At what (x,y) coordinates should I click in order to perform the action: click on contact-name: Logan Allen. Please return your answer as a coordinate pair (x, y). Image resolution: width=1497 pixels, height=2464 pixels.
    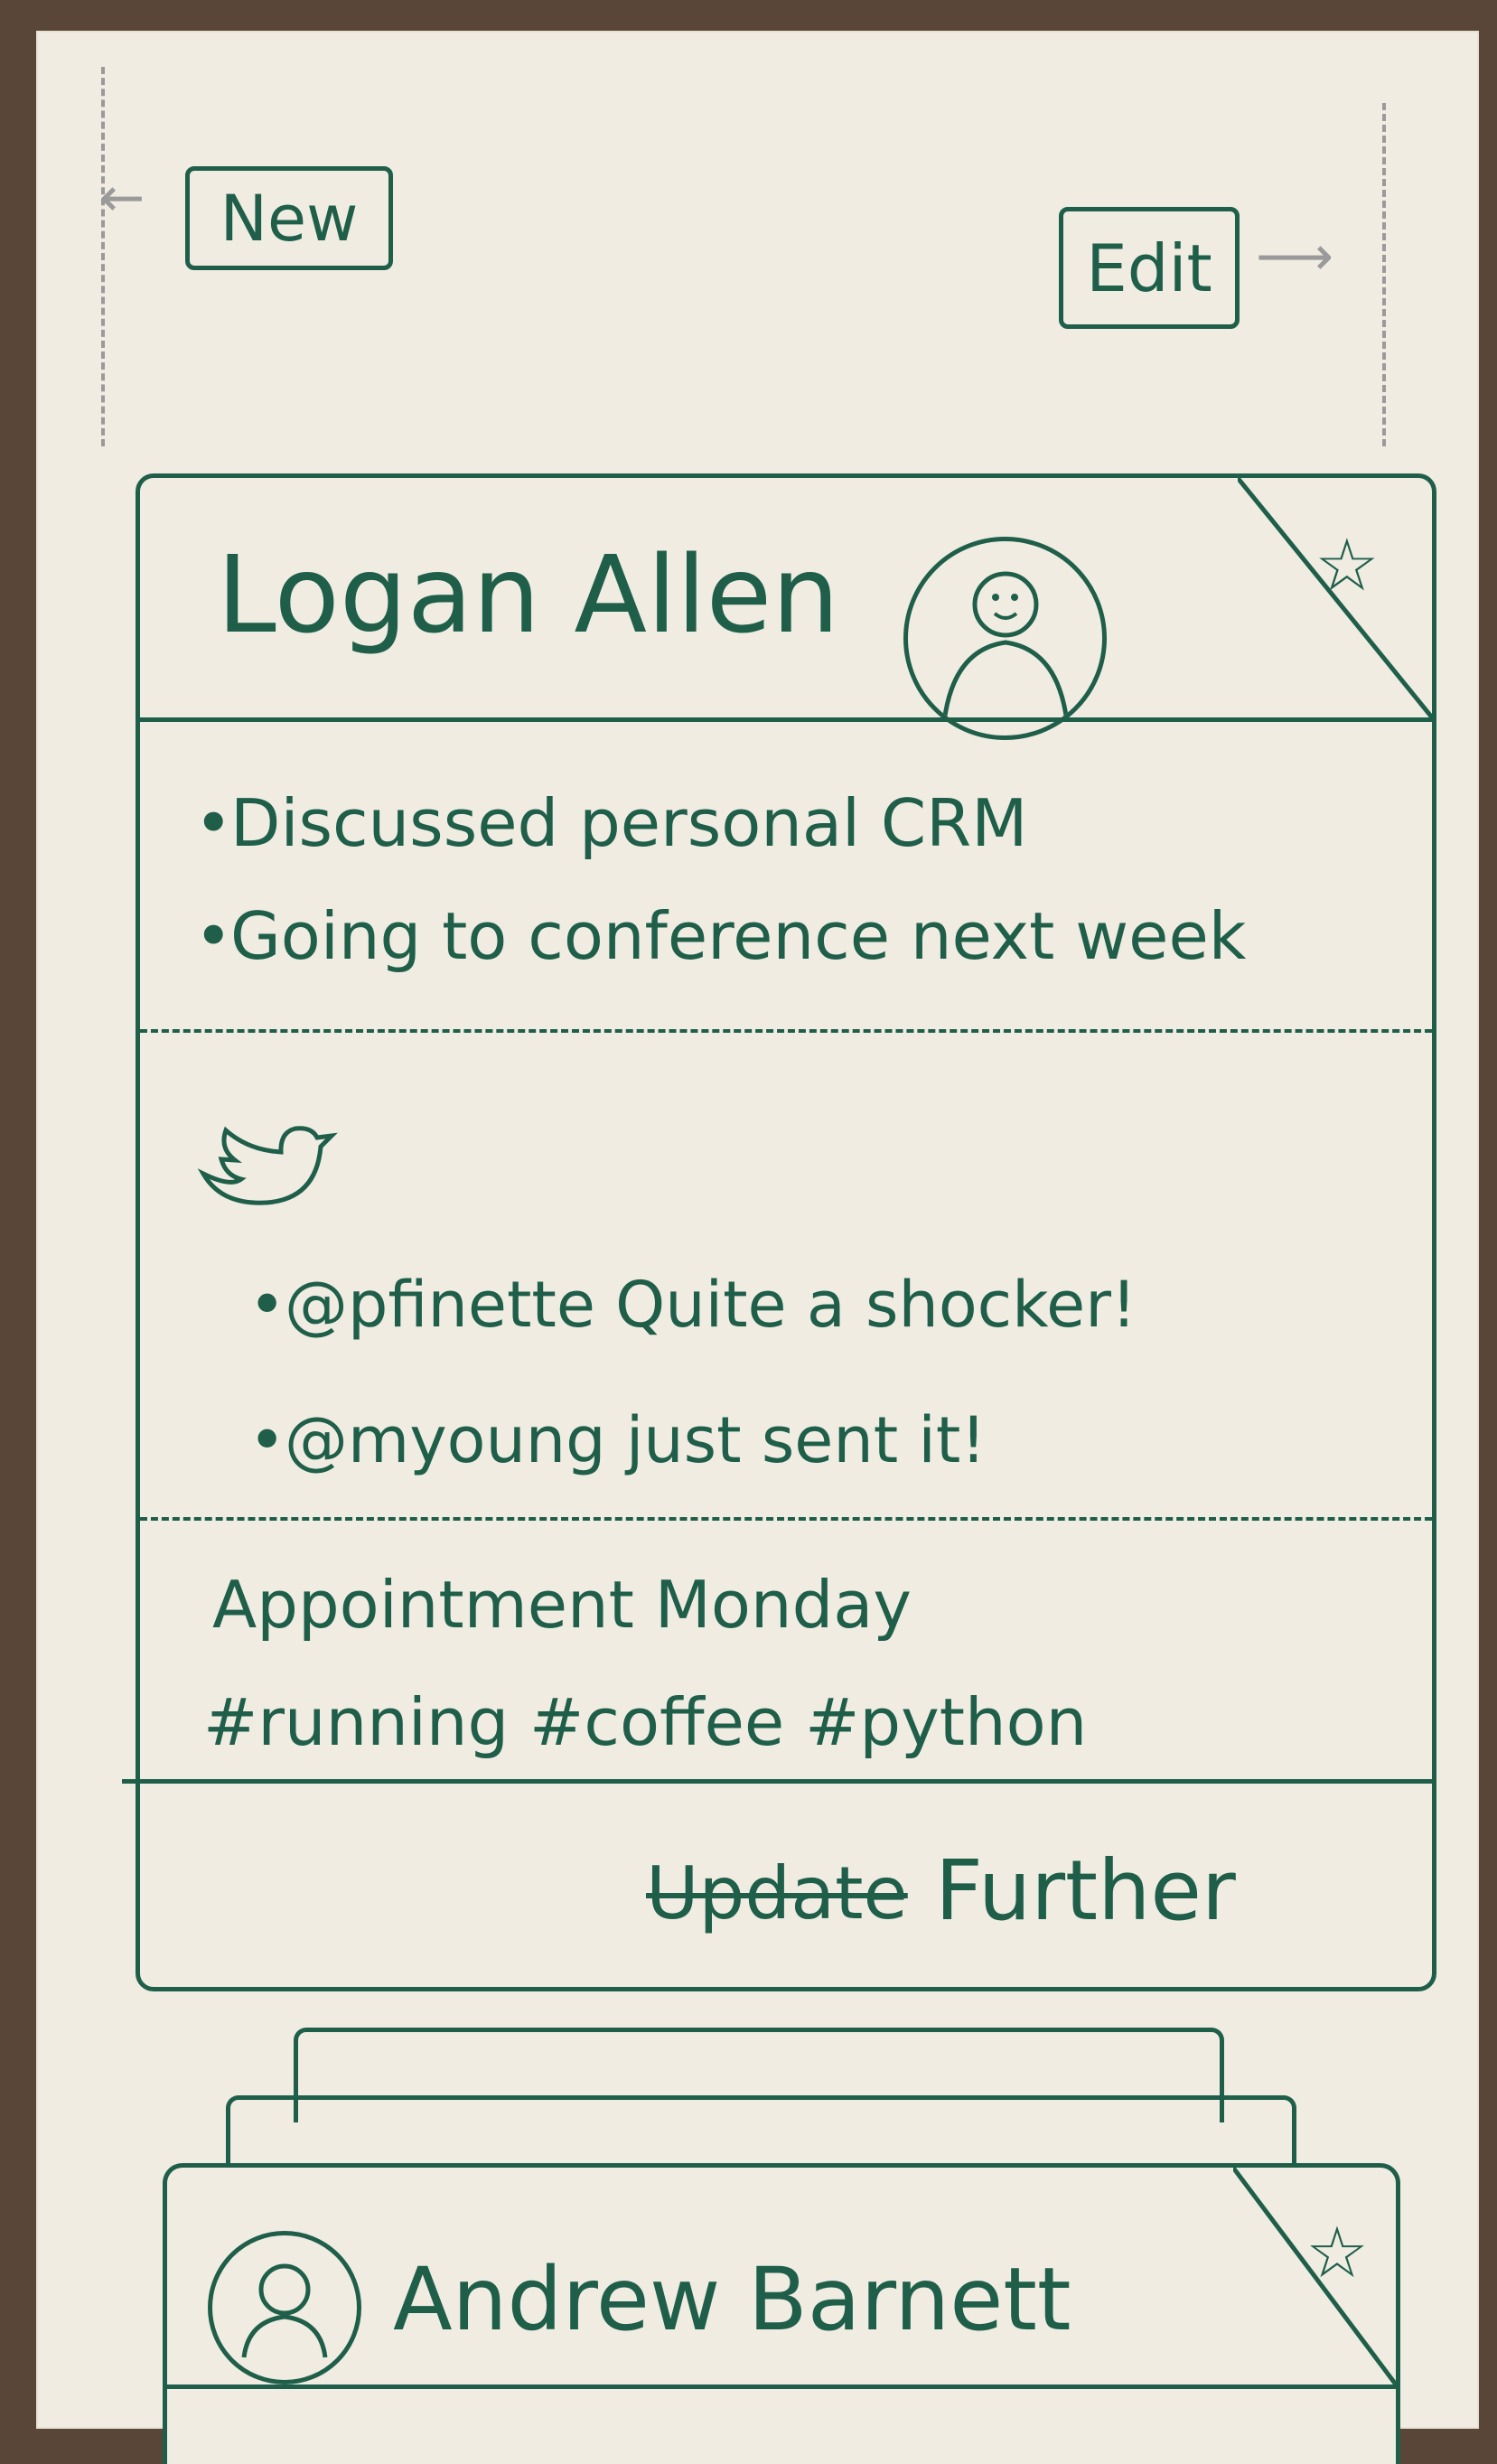
    Looking at the image, I should click on (528, 594).